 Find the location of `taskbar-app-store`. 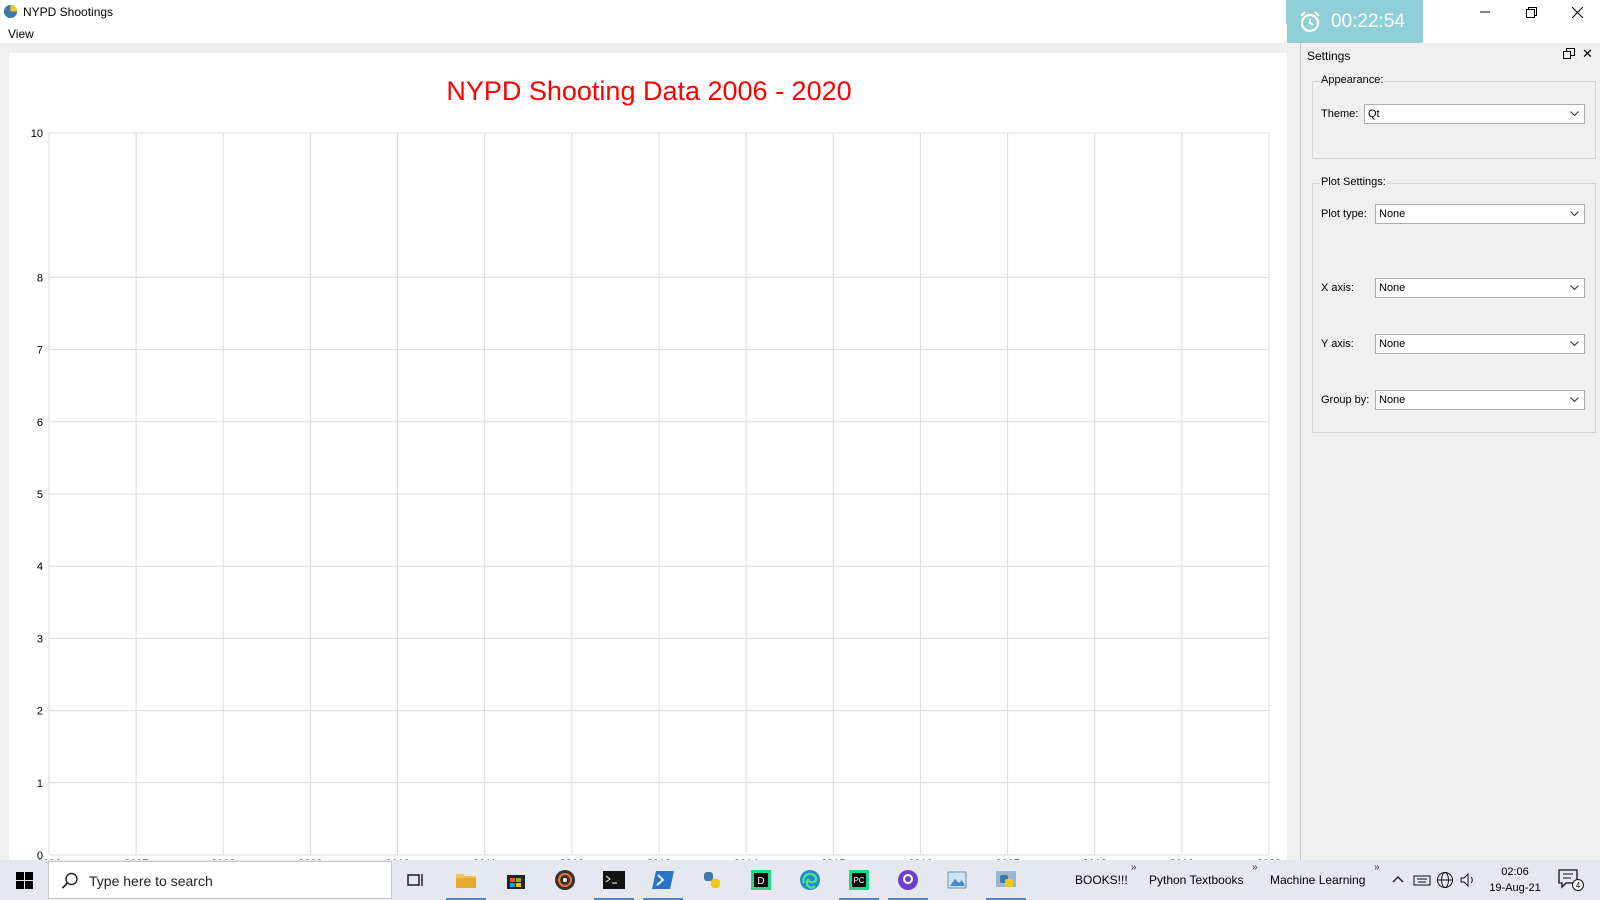

taskbar-app-store is located at coordinates (516, 880).